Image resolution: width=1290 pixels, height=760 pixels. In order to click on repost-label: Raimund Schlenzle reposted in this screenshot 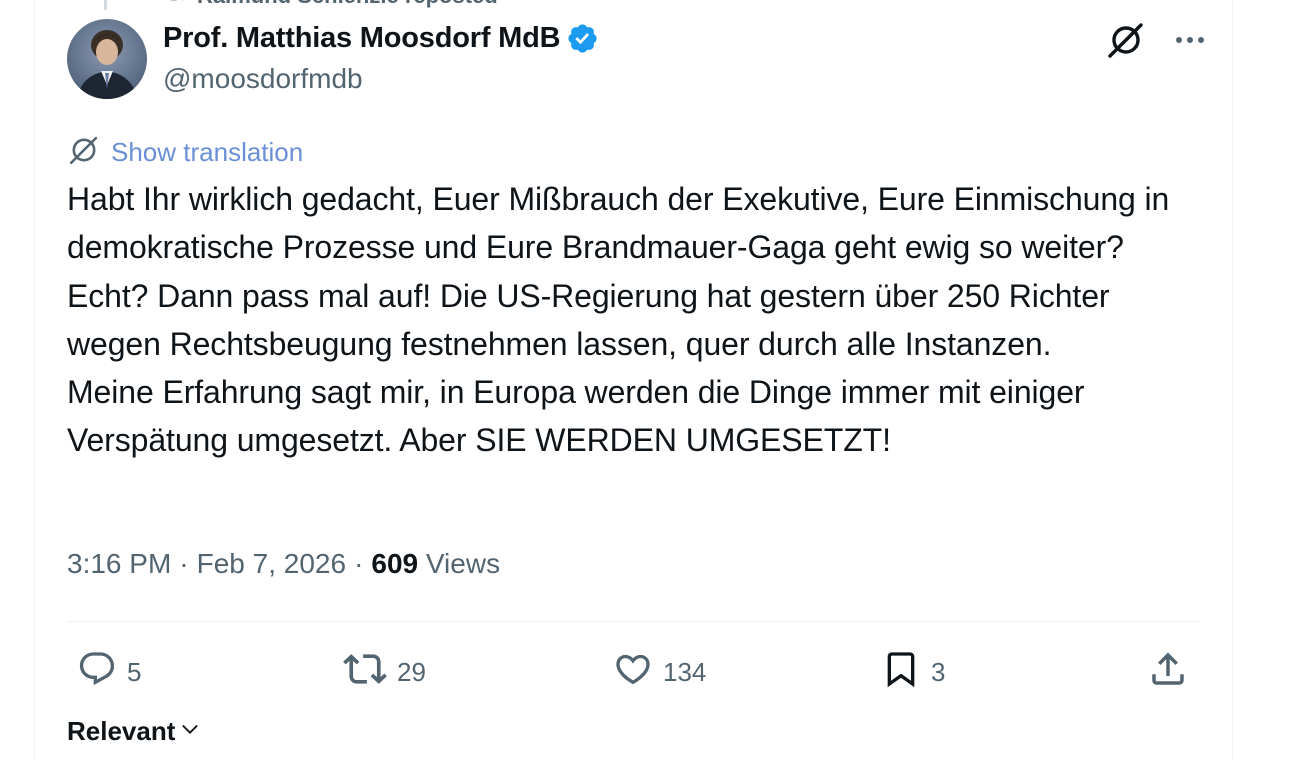, I will do `click(347, 4)`.